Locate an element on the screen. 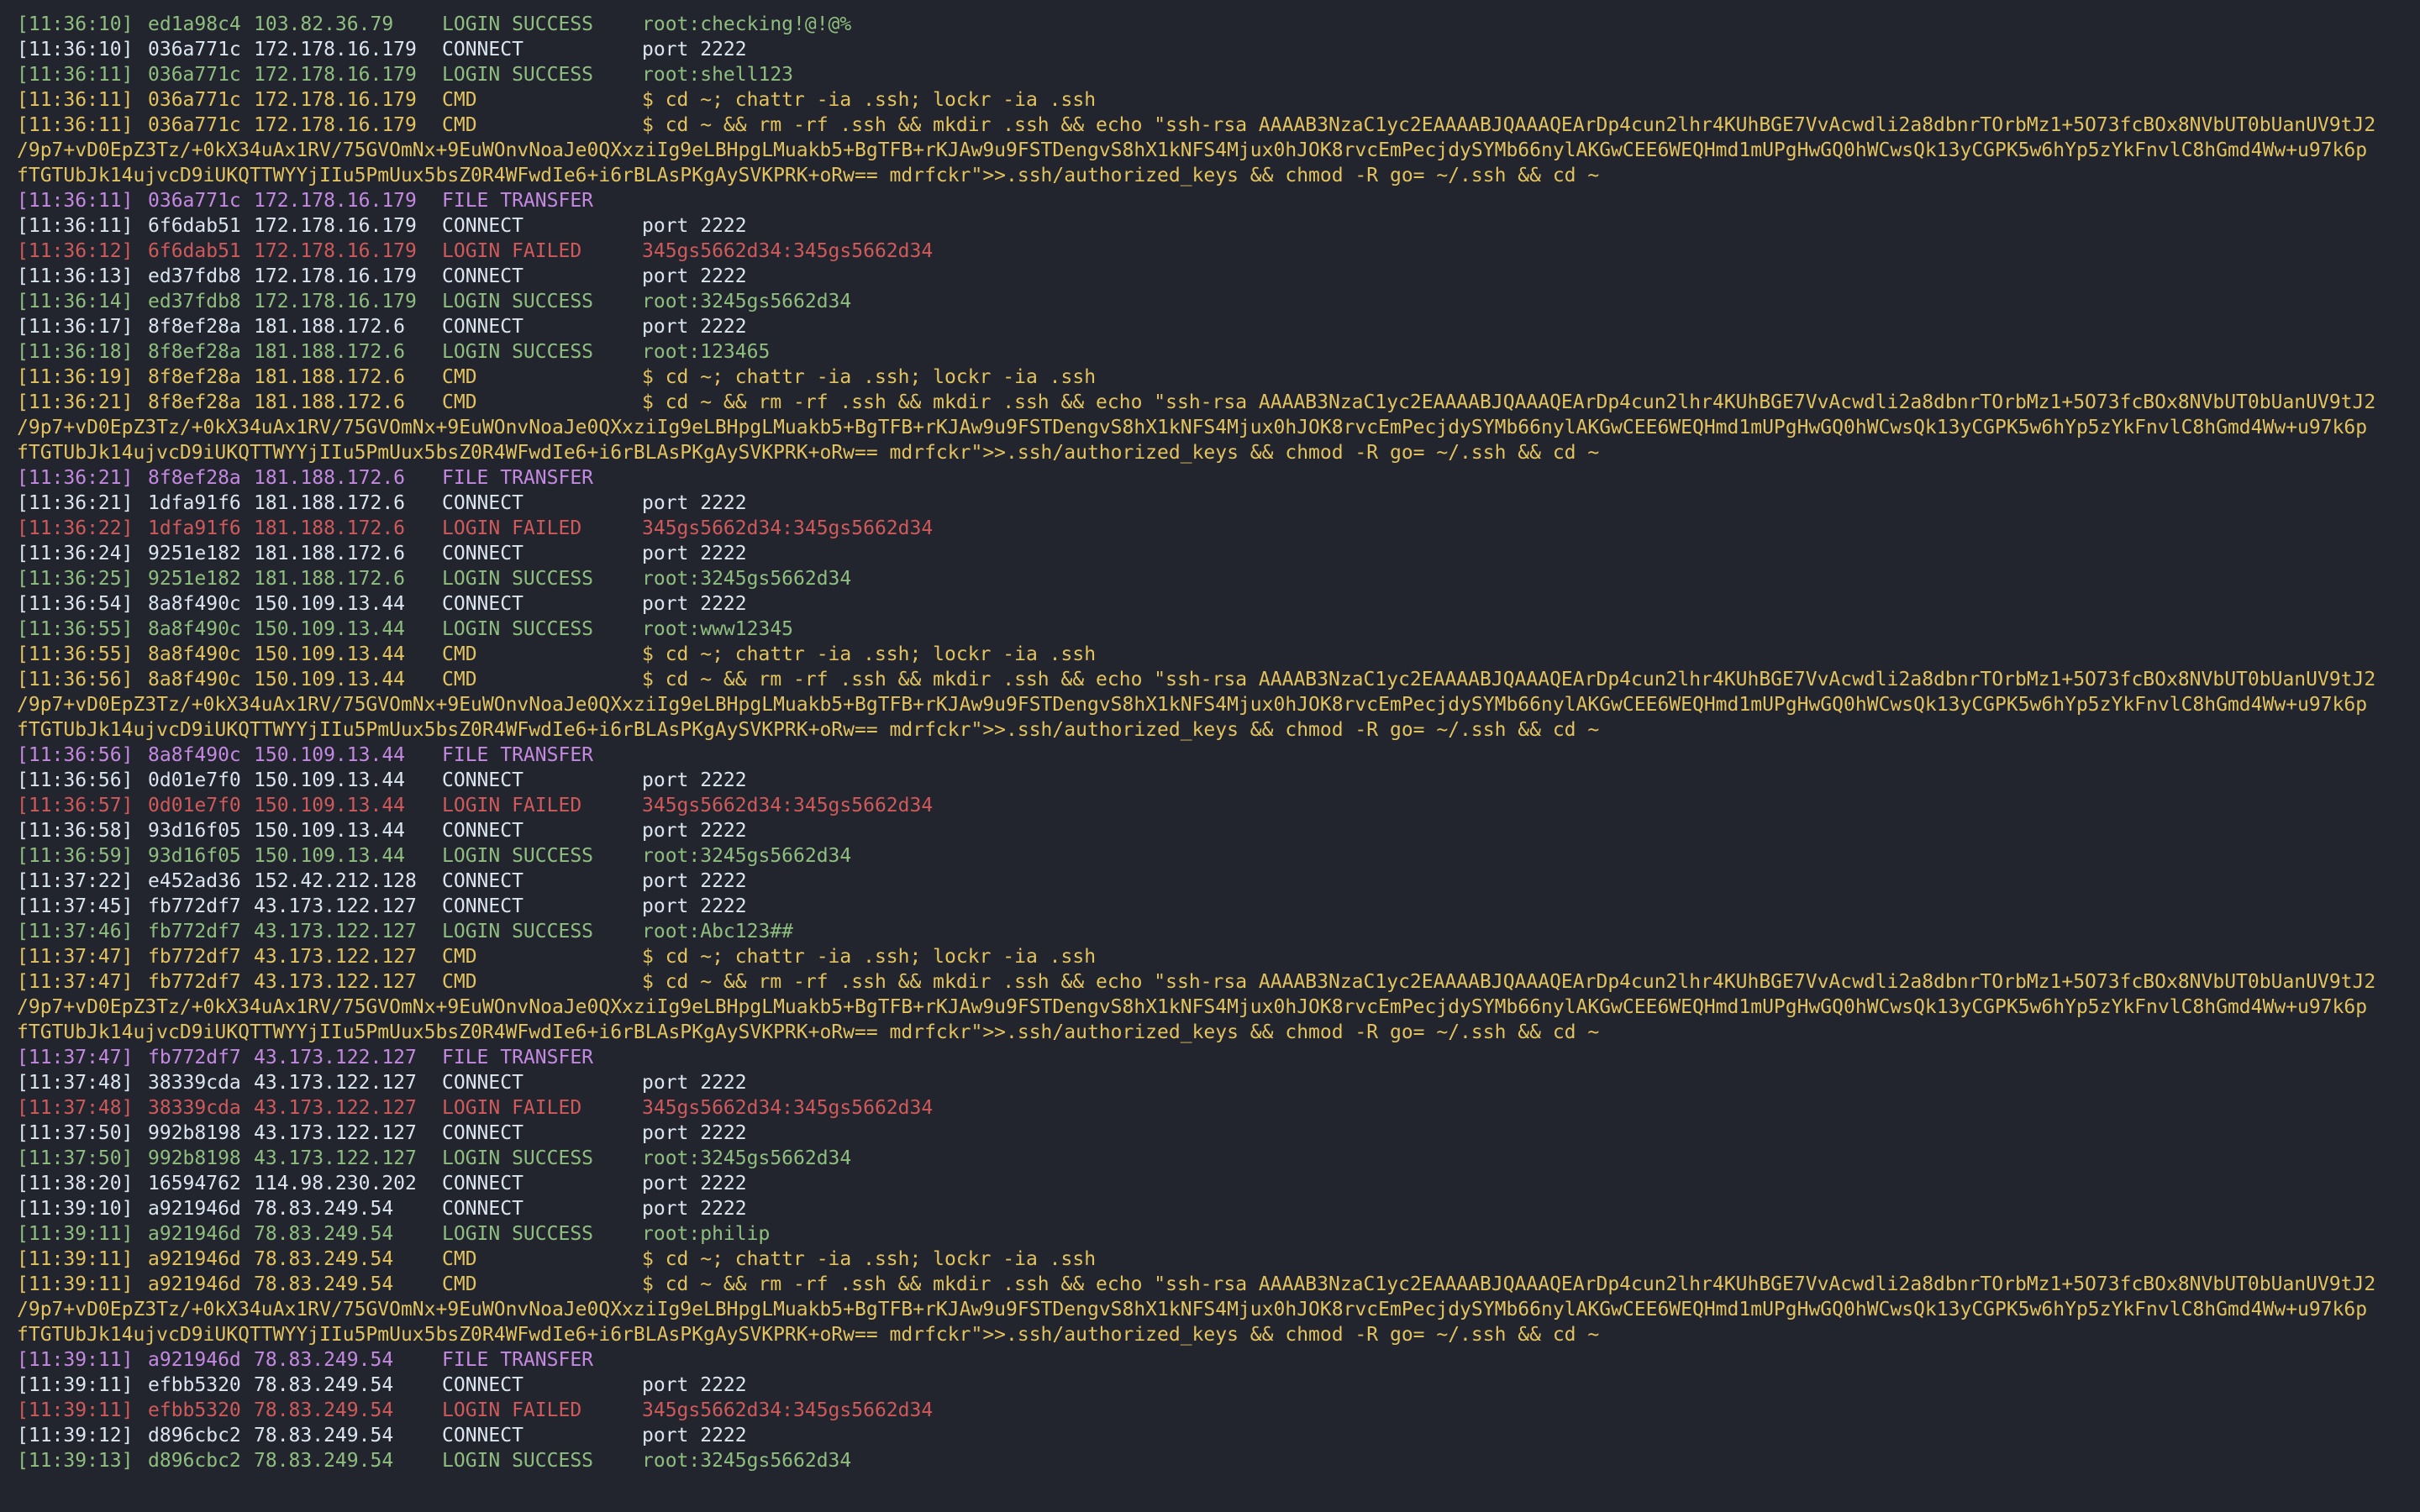 The image size is (2420, 1512). log-session-id: 9251e182 is located at coordinates (195, 553).